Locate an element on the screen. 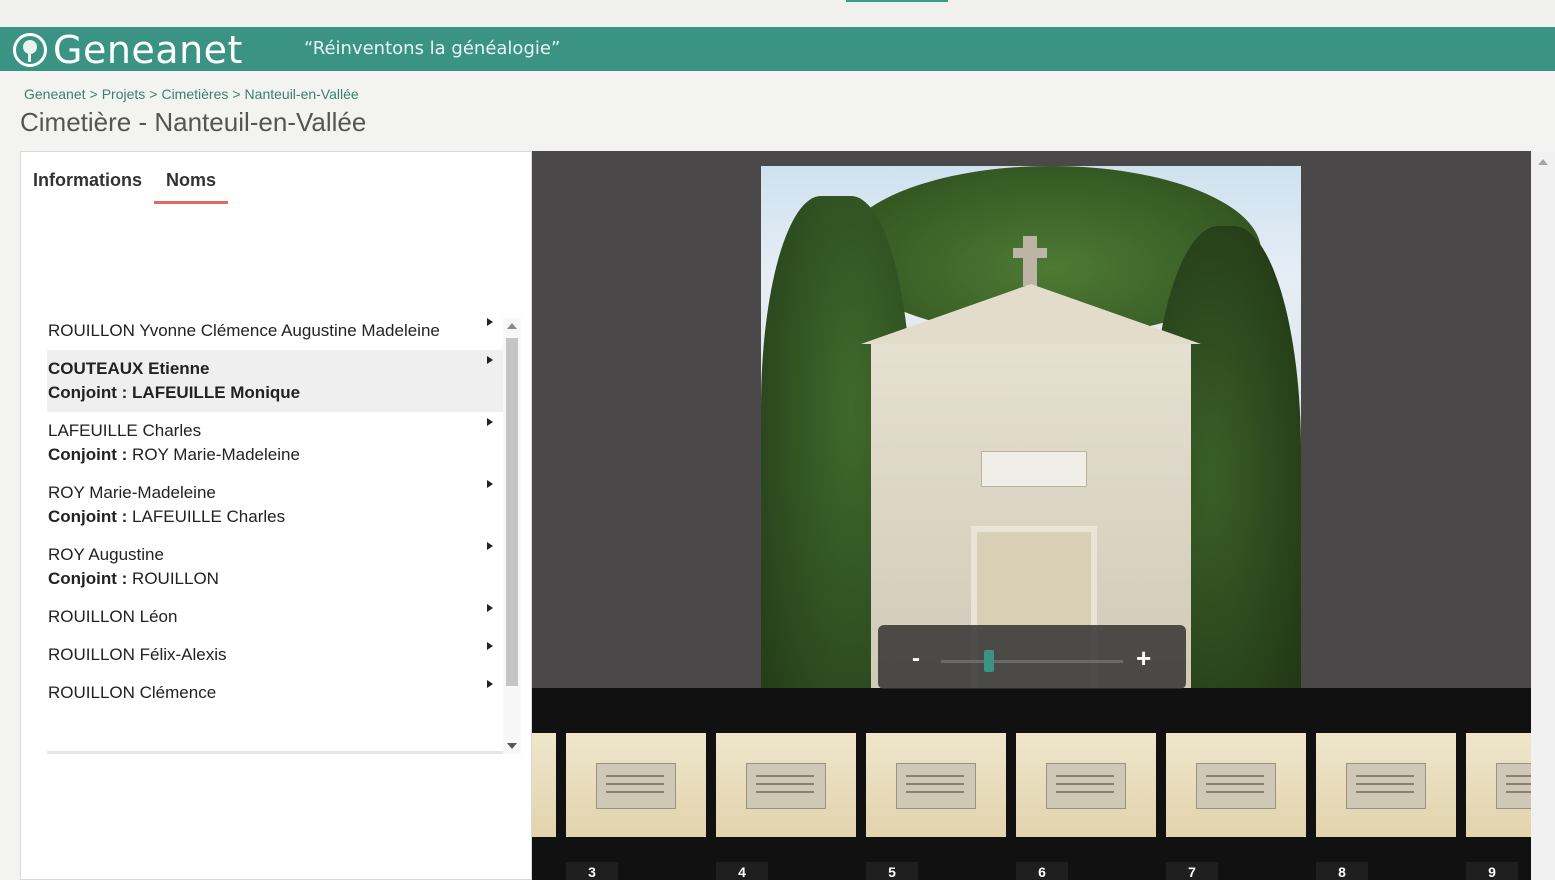 Image resolution: width=1555 pixels, height=880 pixels. list-item: ROUILLON Clémence is located at coordinates (275, 693).